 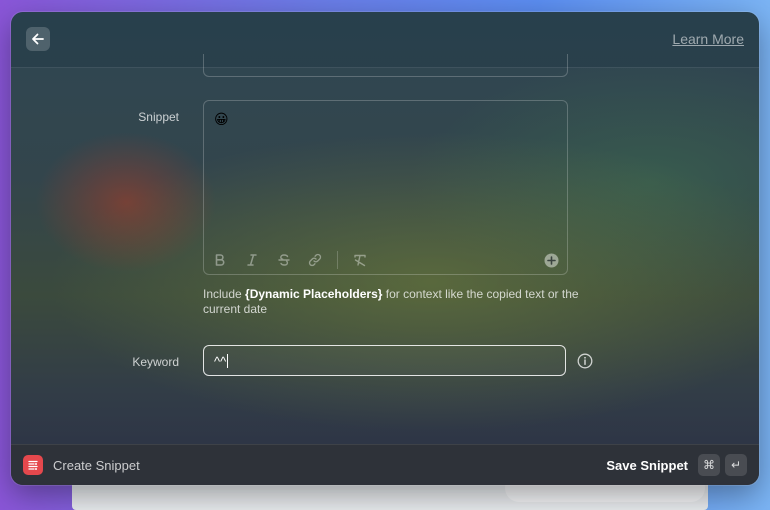 I want to click on clear-format-icon, so click(x=360, y=260).